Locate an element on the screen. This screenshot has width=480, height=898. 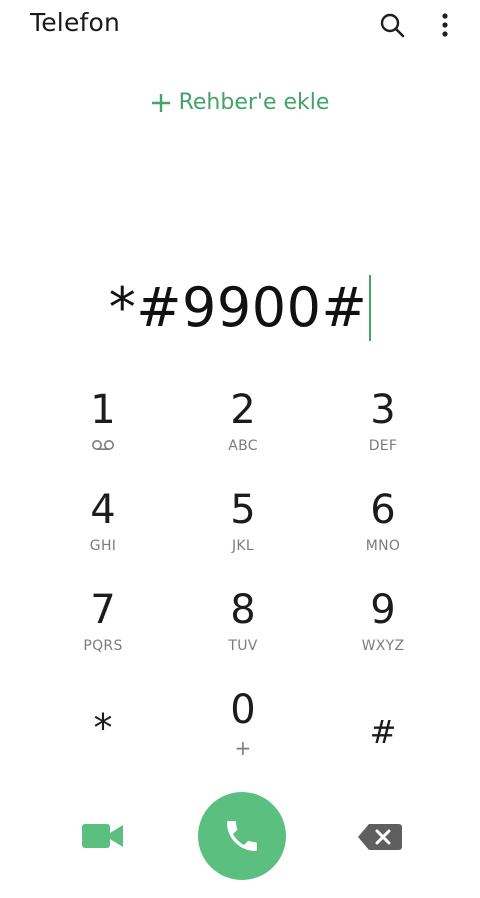
dialed-number: *#9900# is located at coordinates (238, 307).